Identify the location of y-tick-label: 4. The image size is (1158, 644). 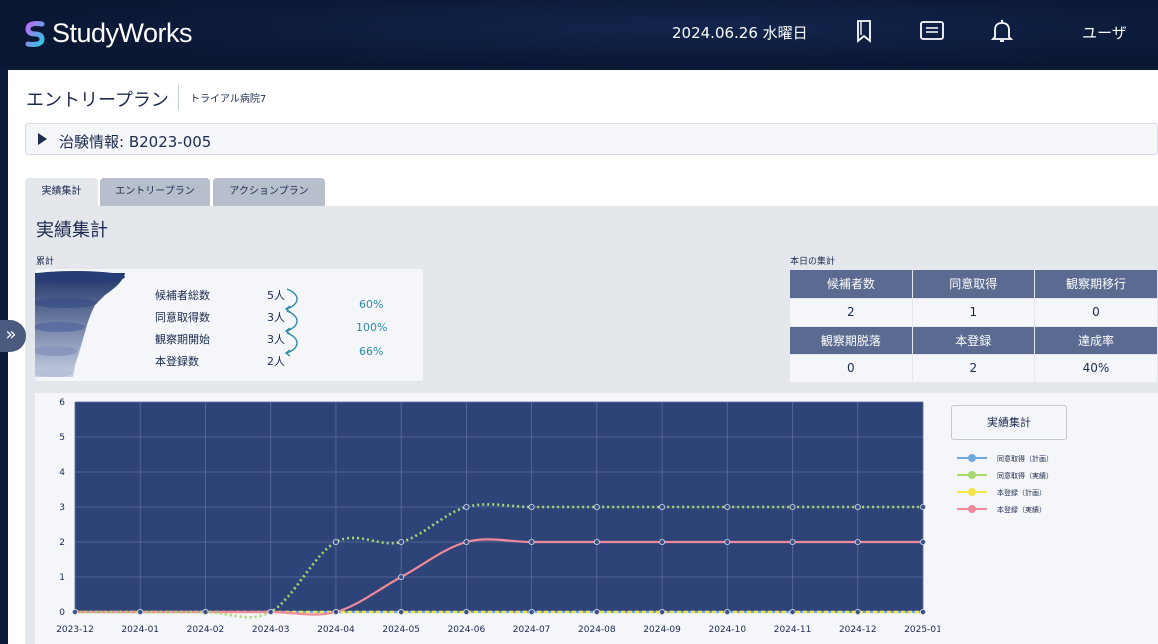
(62, 473).